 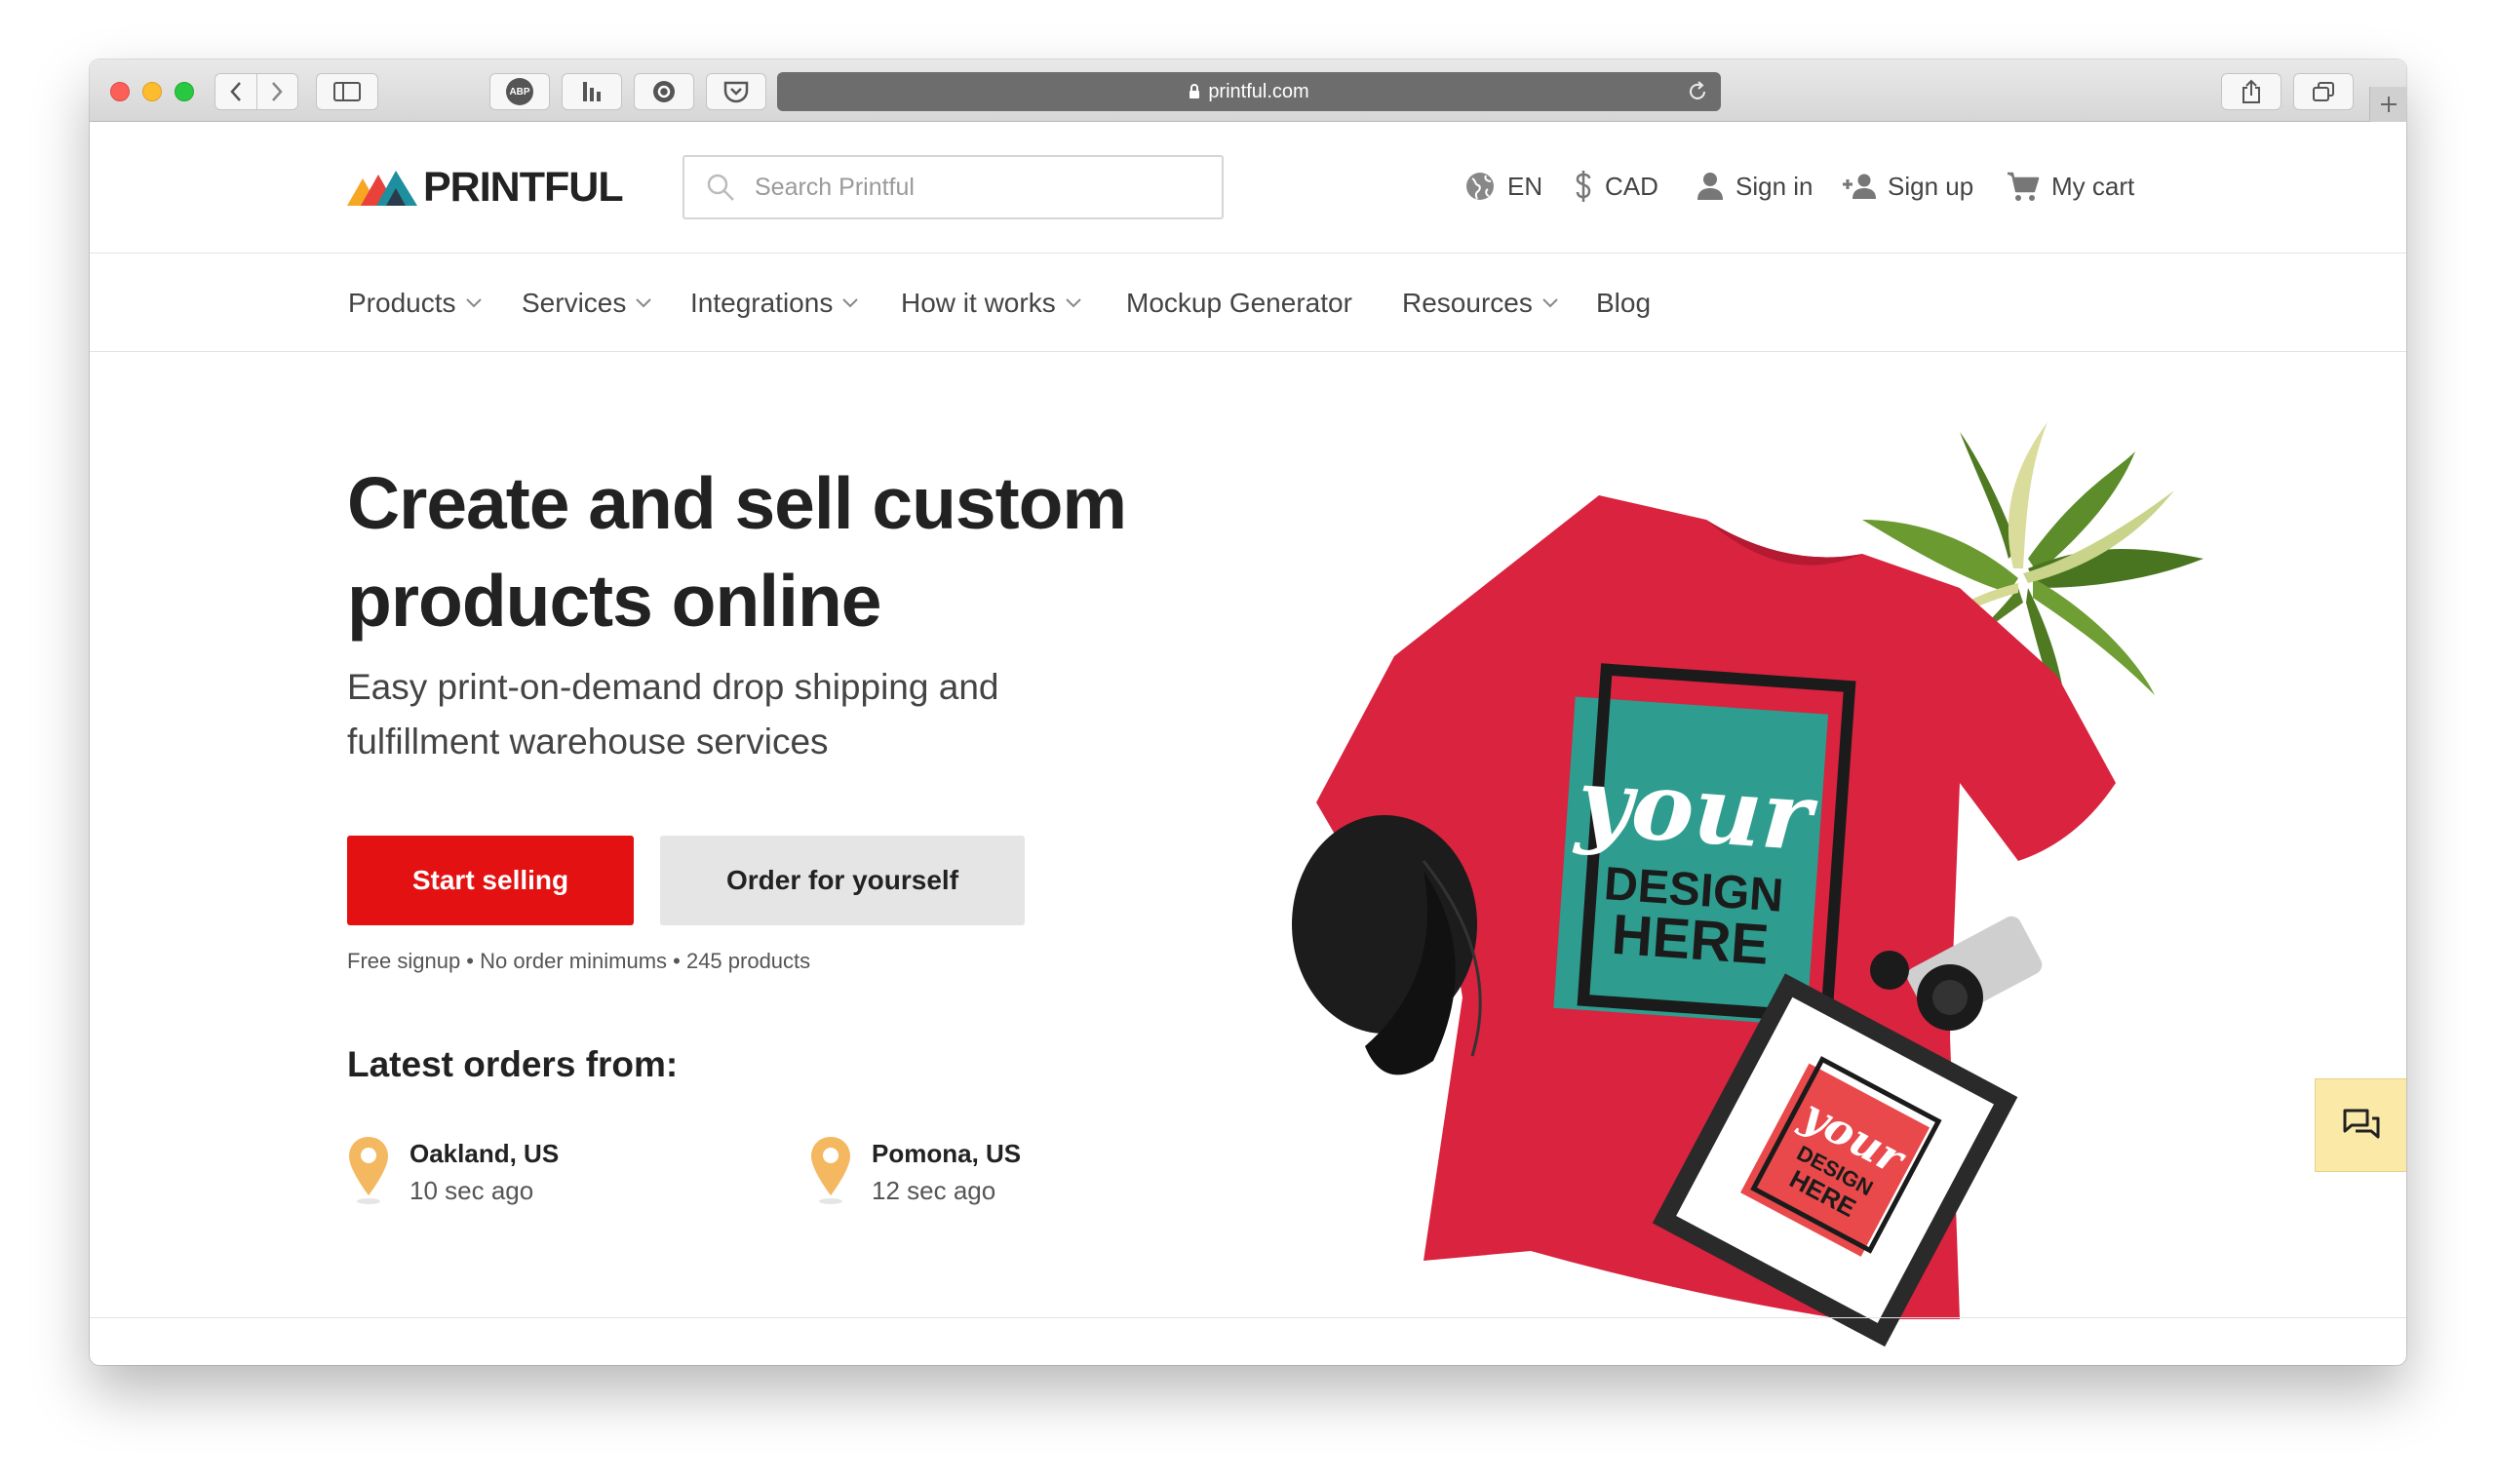 What do you see at coordinates (614, 601) in the screenshot?
I see `hero-title-line: products online` at bounding box center [614, 601].